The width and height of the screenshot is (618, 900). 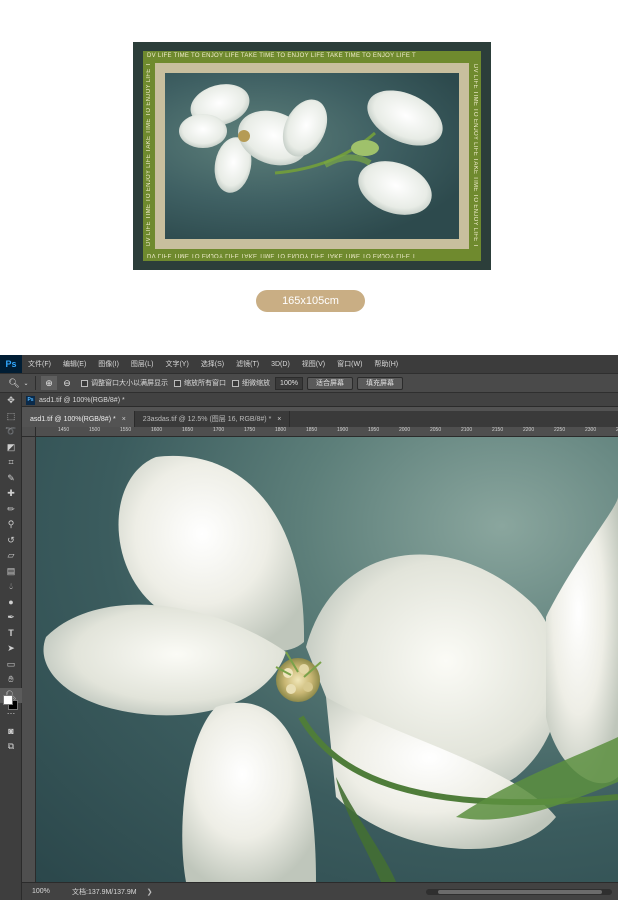 I want to click on menu-image: 图像(I), so click(x=108, y=364).